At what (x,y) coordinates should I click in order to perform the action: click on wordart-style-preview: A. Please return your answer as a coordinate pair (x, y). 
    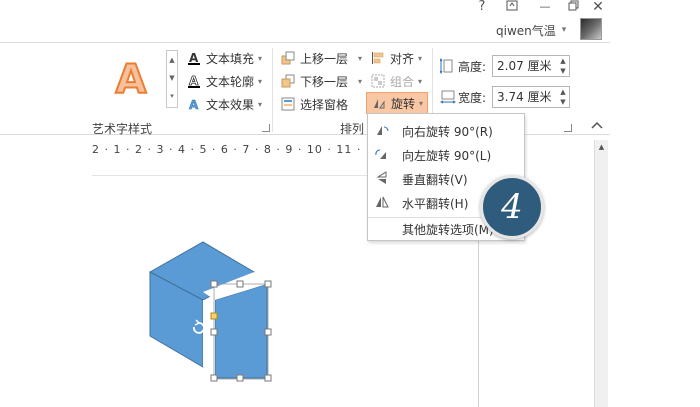
    Looking at the image, I should click on (131, 80).